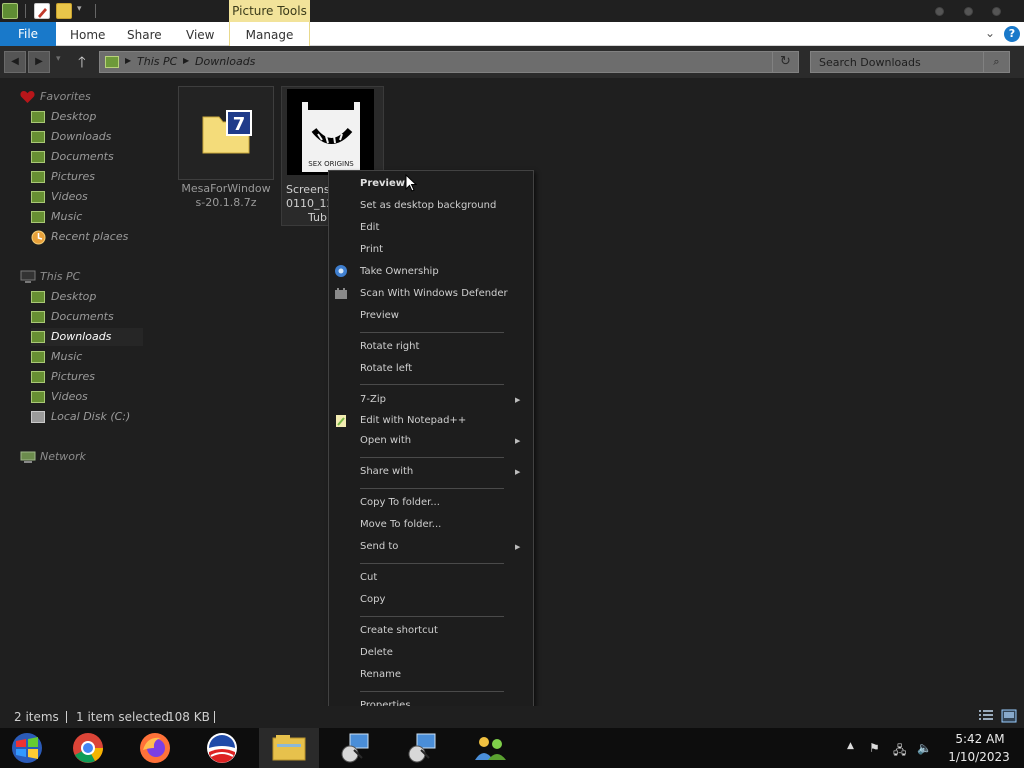  Describe the element at coordinates (269, 11) in the screenshot. I see `picture-tools-label: Picture Tools` at that location.